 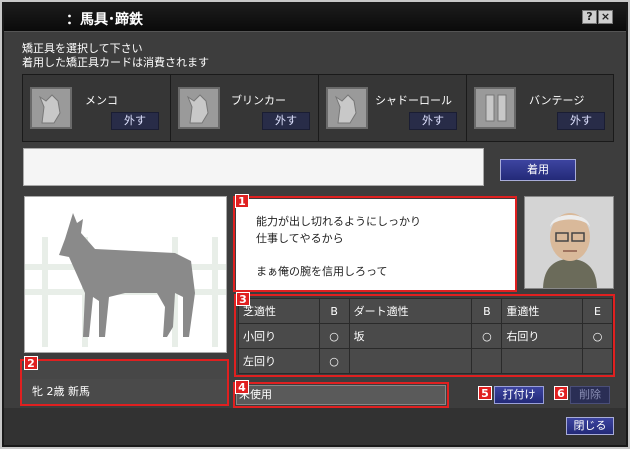 What do you see at coordinates (541, 108) in the screenshot?
I see `slot-bandage: バンテージ 外す` at bounding box center [541, 108].